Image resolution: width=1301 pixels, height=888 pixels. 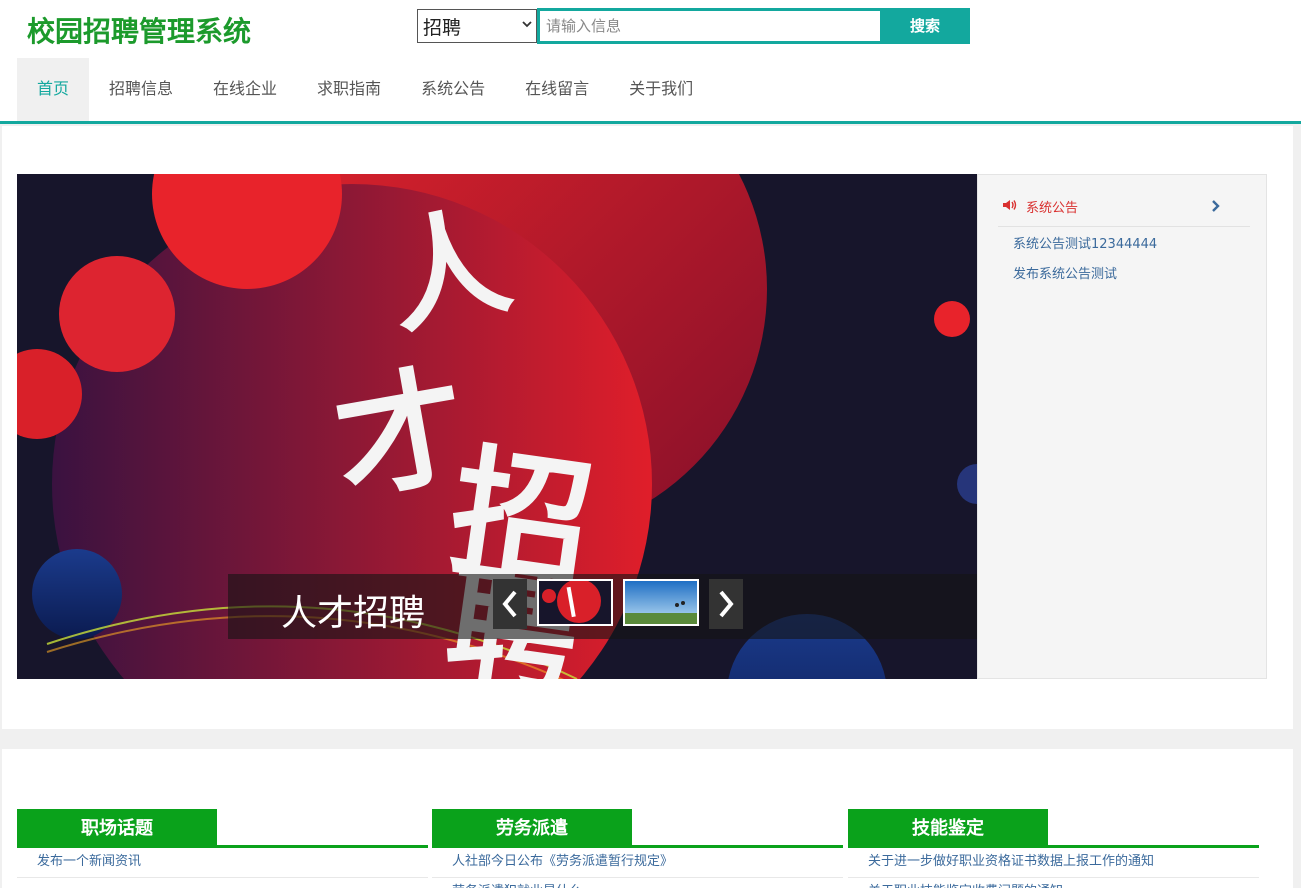 I want to click on notice-link: 系统公告测试12344444, so click(x=1085, y=242).